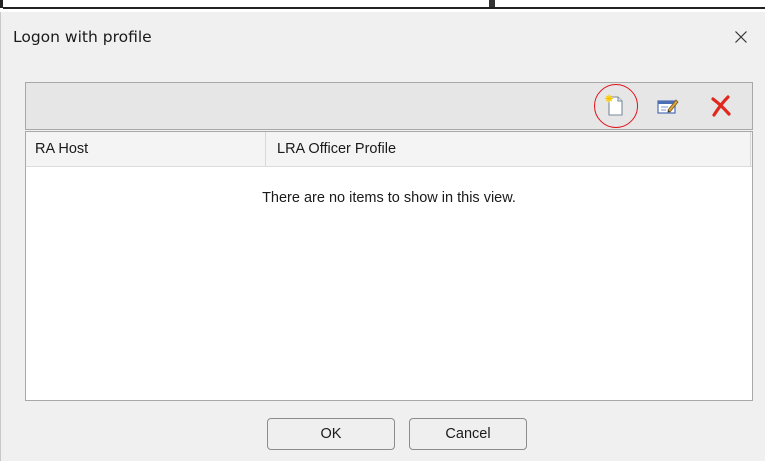 The width and height of the screenshot is (765, 461). What do you see at coordinates (389, 106) in the screenshot?
I see `profile-toolbar` at bounding box center [389, 106].